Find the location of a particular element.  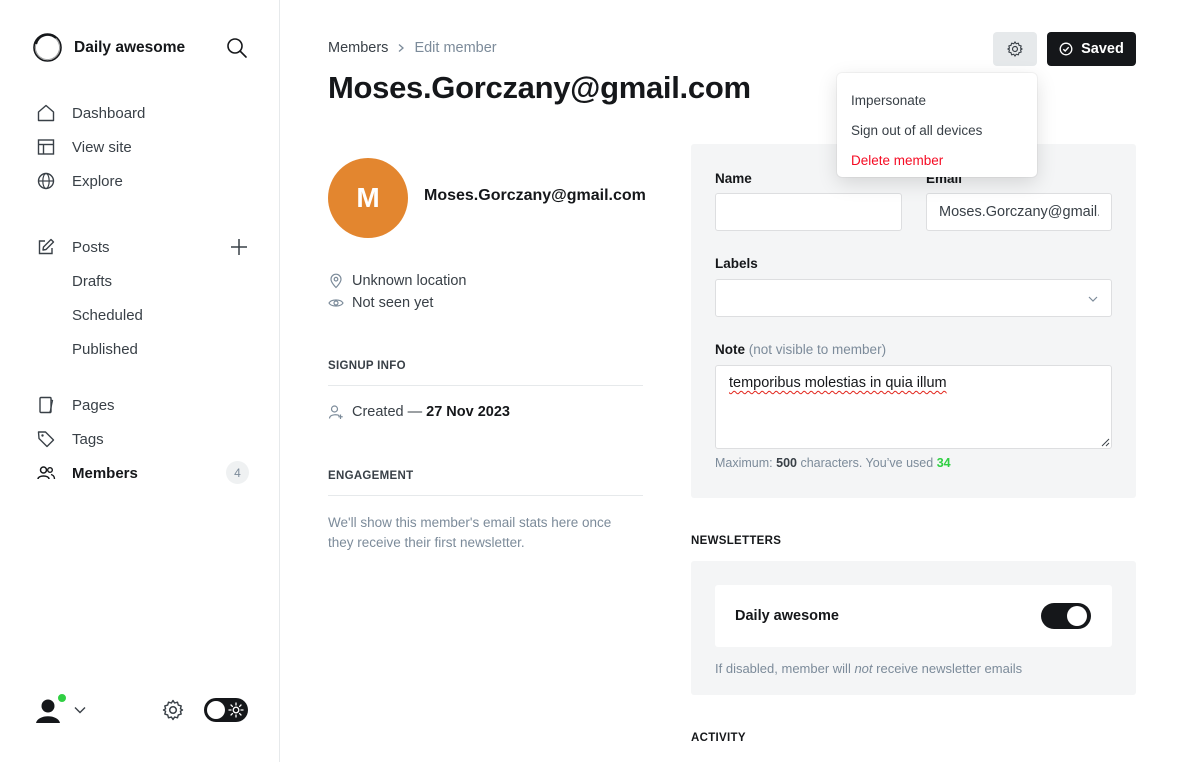

brand: Daily awesome is located at coordinates (108, 47).